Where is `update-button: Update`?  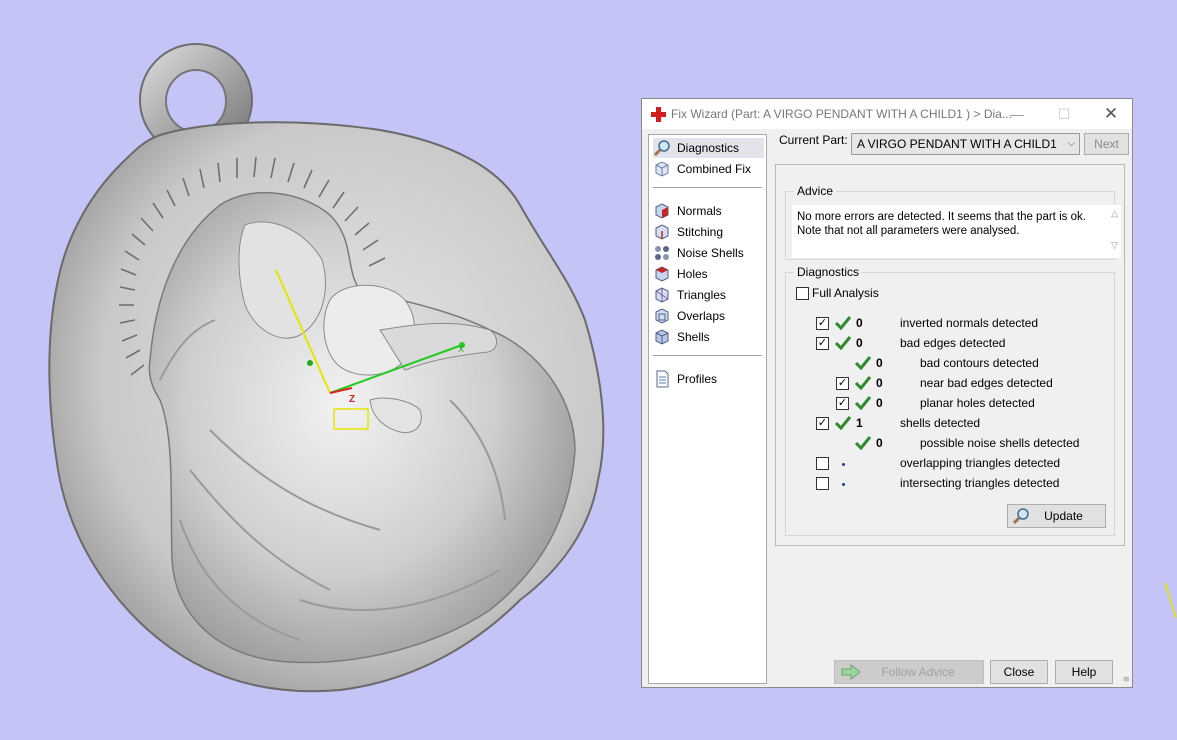 update-button: Update is located at coordinates (1056, 516).